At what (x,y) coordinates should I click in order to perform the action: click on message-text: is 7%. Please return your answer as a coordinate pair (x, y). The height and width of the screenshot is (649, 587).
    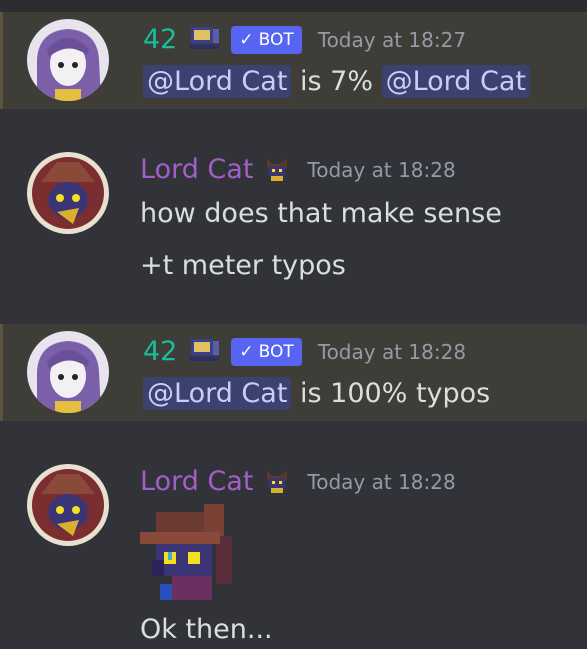
    Looking at the image, I should click on (336, 81).